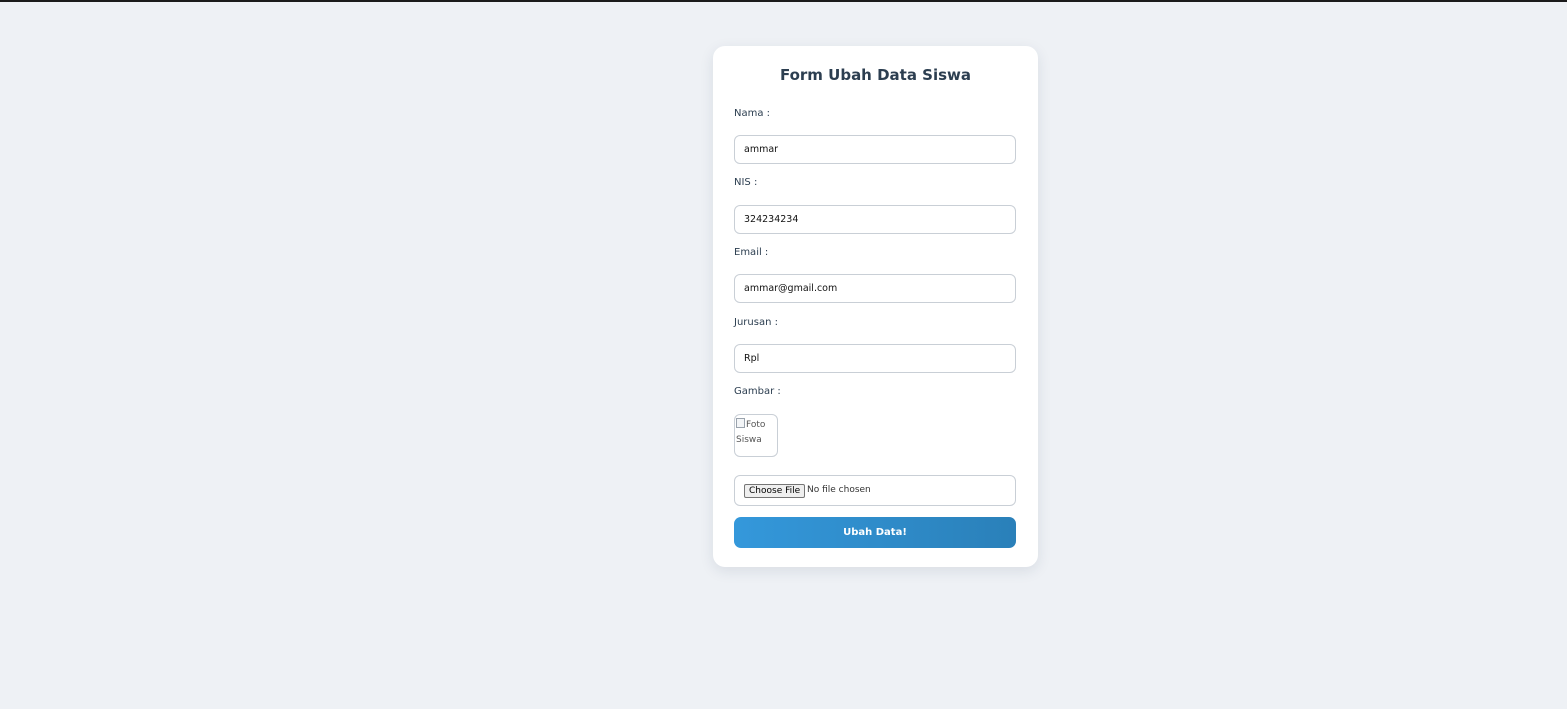  What do you see at coordinates (751, 432) in the screenshot?
I see `student-photo-alt-text: Foto Siswa` at bounding box center [751, 432].